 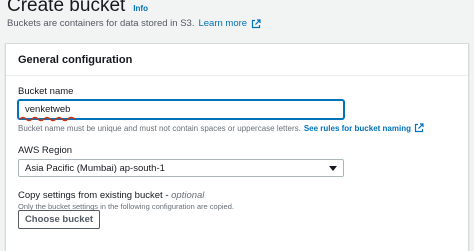 I want to click on spellcheck-underline, so click(x=47, y=119).